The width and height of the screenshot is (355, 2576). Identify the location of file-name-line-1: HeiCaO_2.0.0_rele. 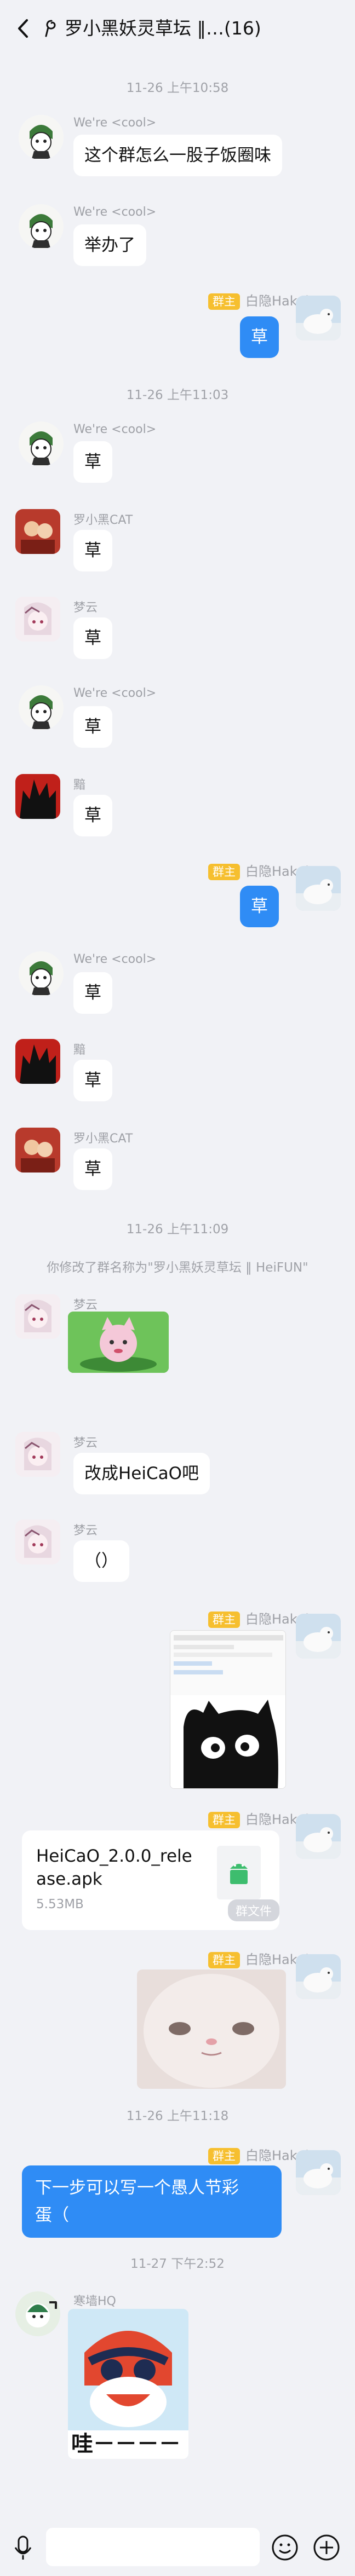
(114, 1856).